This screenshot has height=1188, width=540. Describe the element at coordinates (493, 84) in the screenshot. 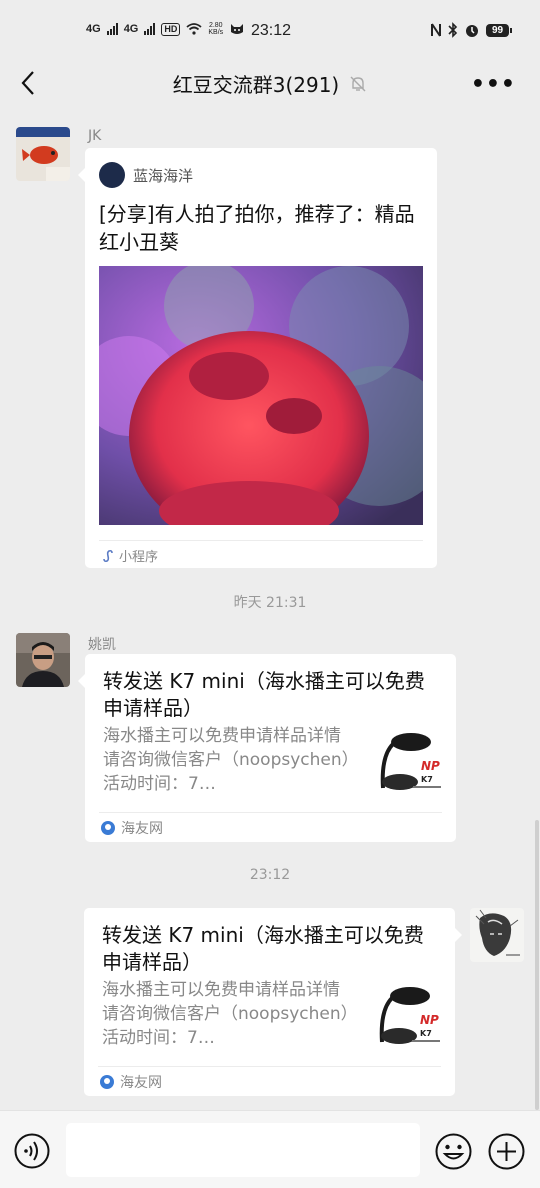

I see `more-options-button: •••` at that location.